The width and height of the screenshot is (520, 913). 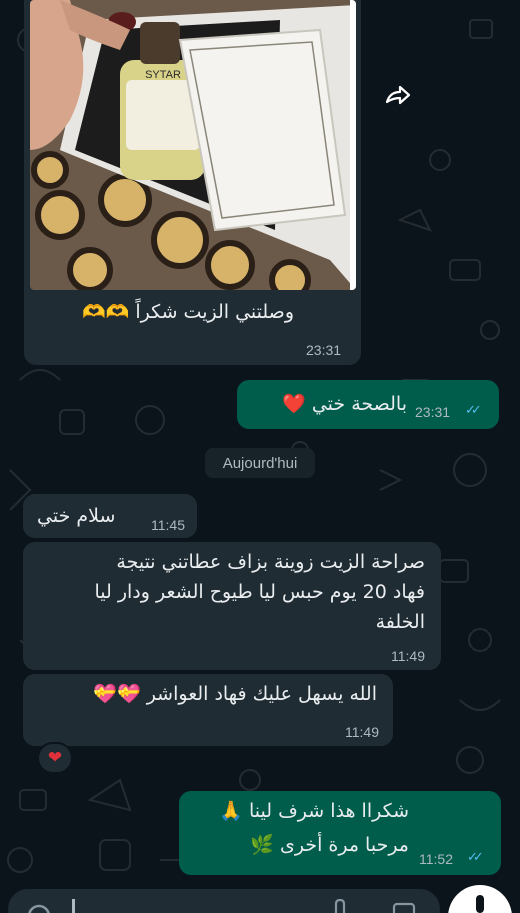 I want to click on outgoing-message-2-time: 11:52, so click(x=436, y=859).